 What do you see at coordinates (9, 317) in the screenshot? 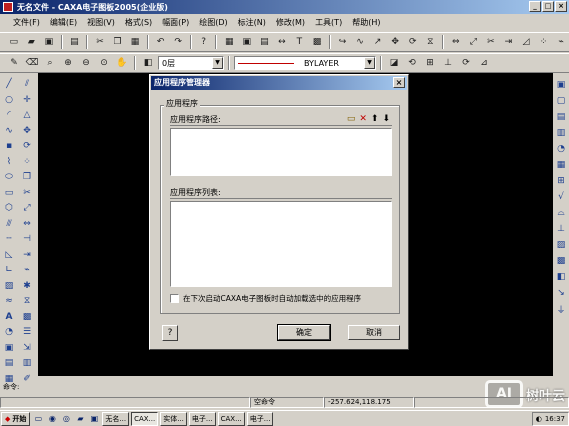
I see `text-icon: A` at bounding box center [9, 317].